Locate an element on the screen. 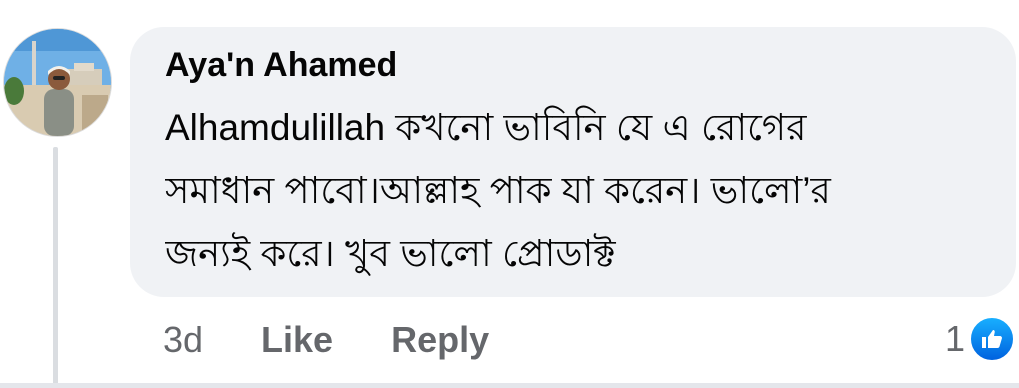 The image size is (1019, 388). comment-author-name: Aya'n Ahamed is located at coordinates (281, 65).